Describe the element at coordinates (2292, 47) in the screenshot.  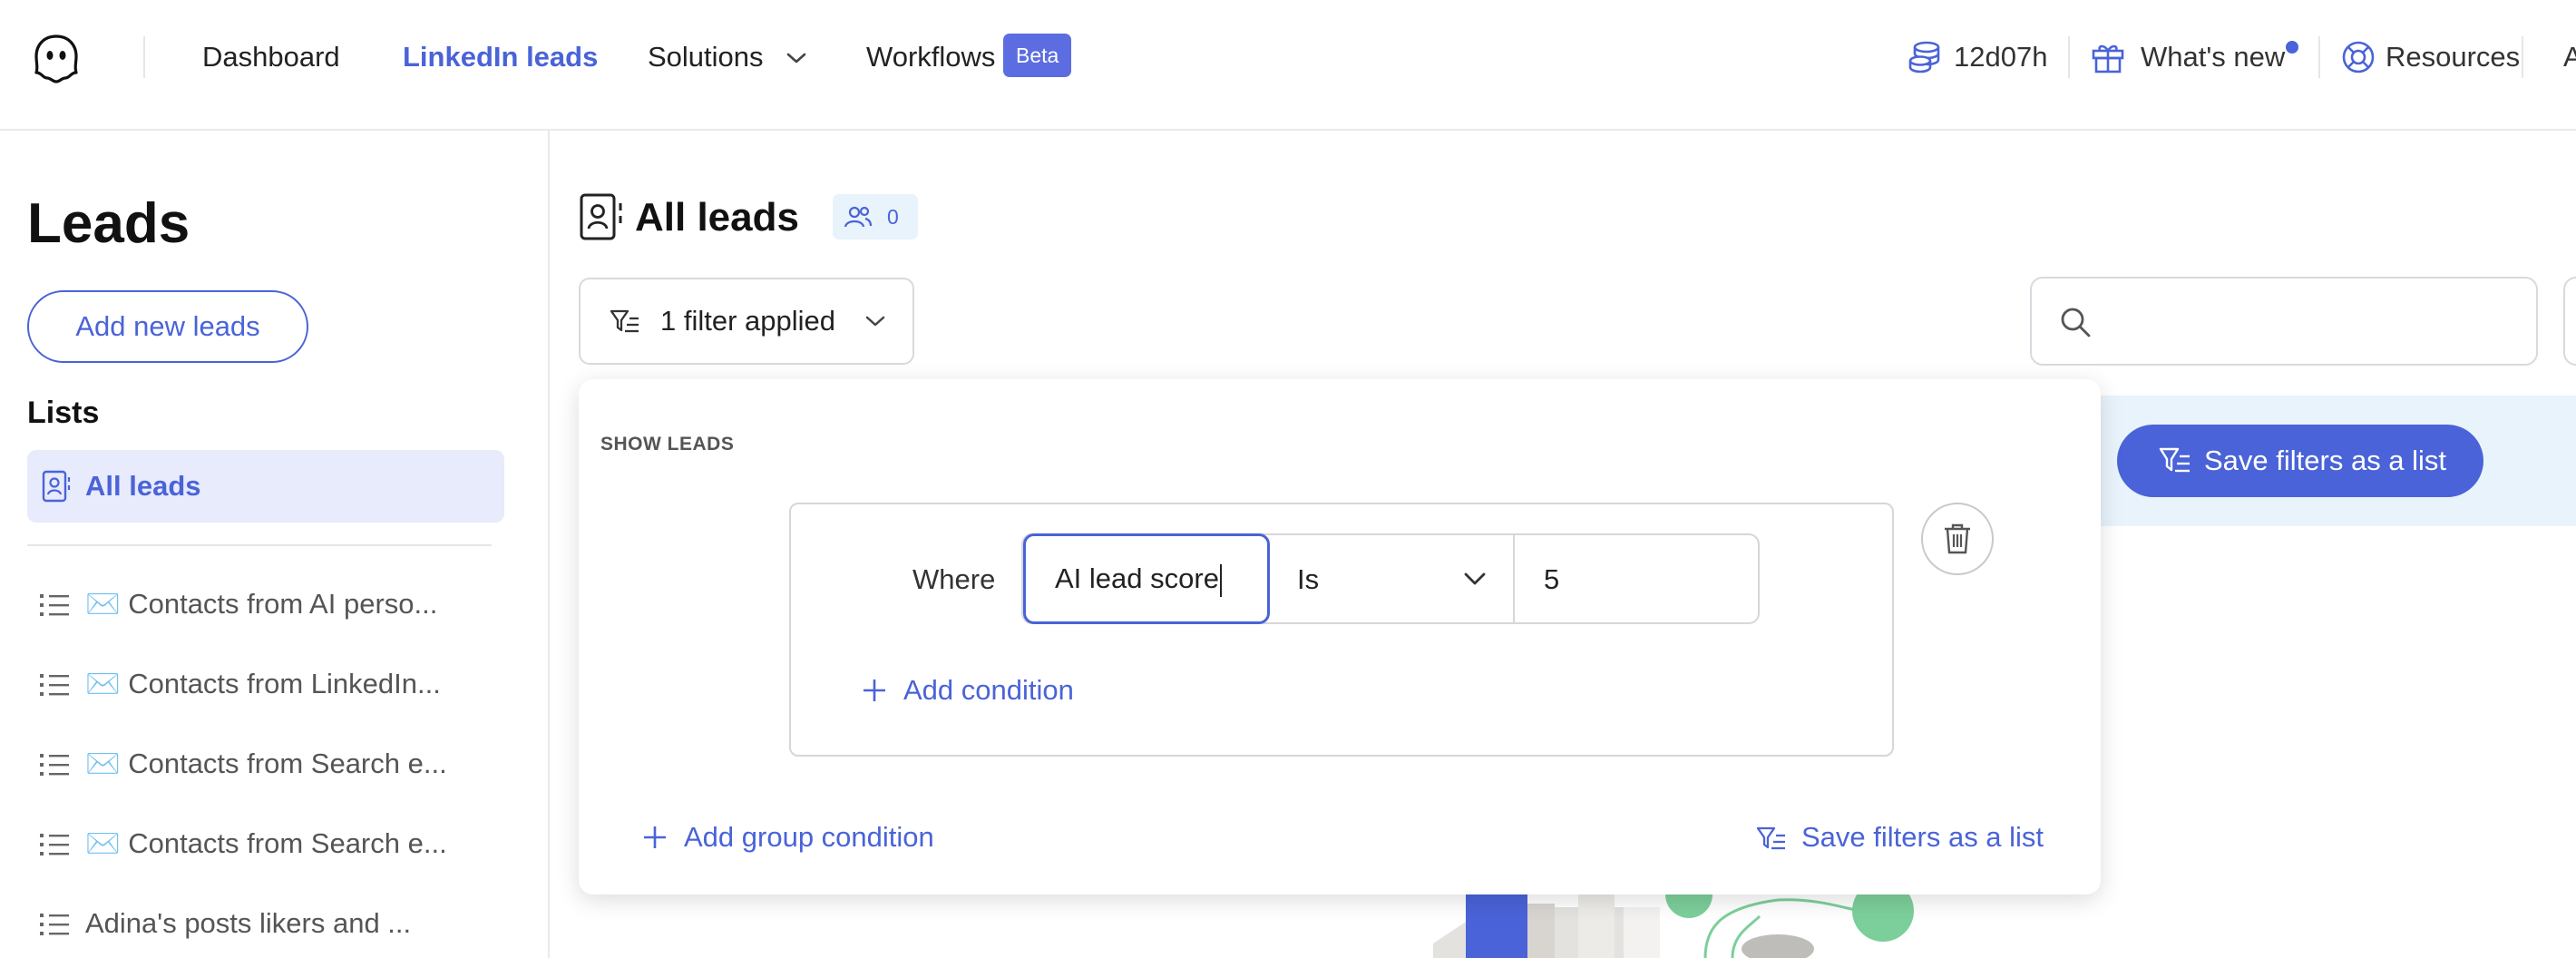
I see `notification-dot` at that location.